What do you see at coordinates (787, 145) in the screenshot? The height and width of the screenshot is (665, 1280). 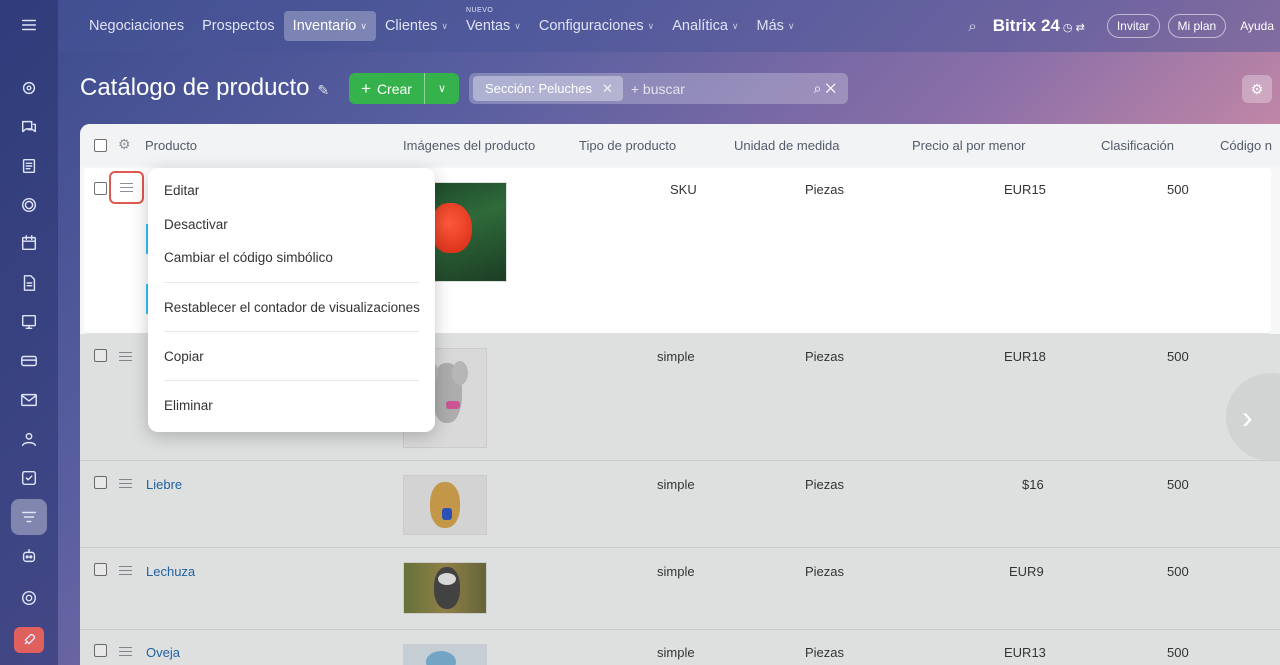 I see `column-unit: Unidad de medida` at bounding box center [787, 145].